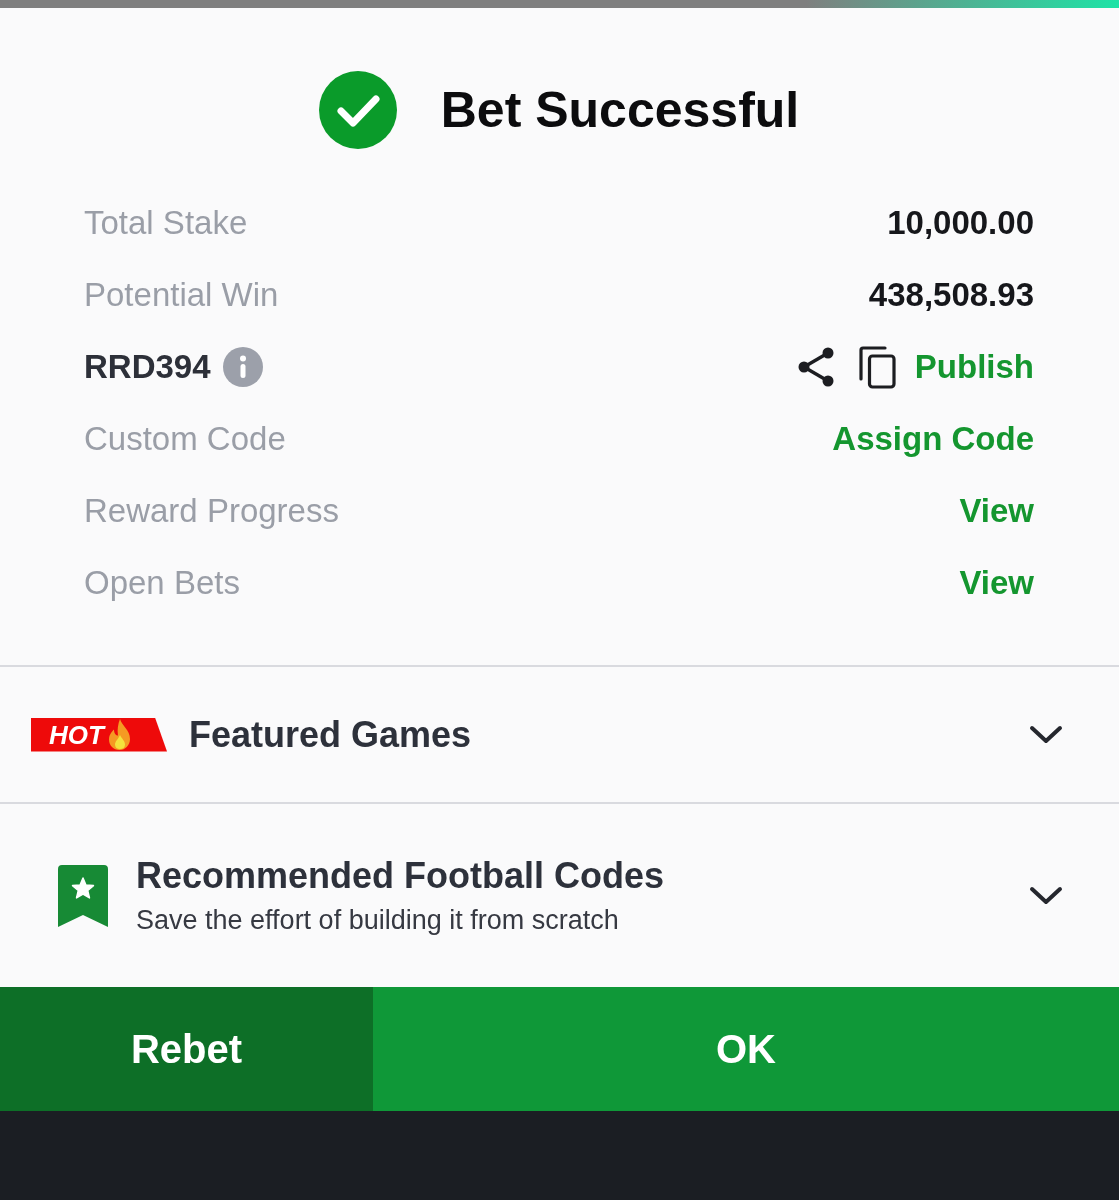  I want to click on share-icon, so click(815, 367).